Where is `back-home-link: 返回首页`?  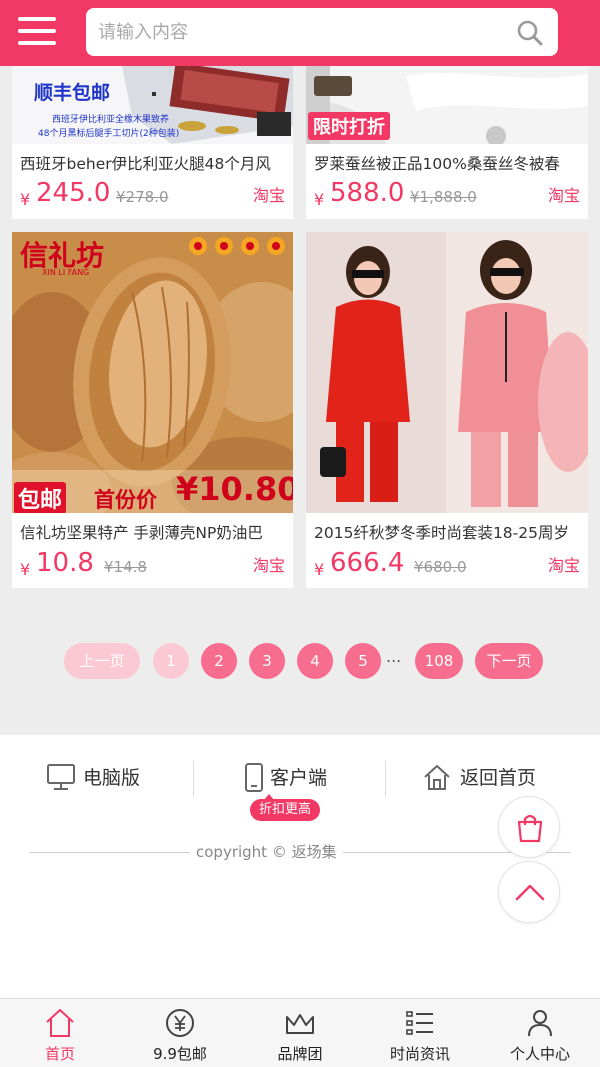
back-home-link: 返回首页 is located at coordinates (487, 778).